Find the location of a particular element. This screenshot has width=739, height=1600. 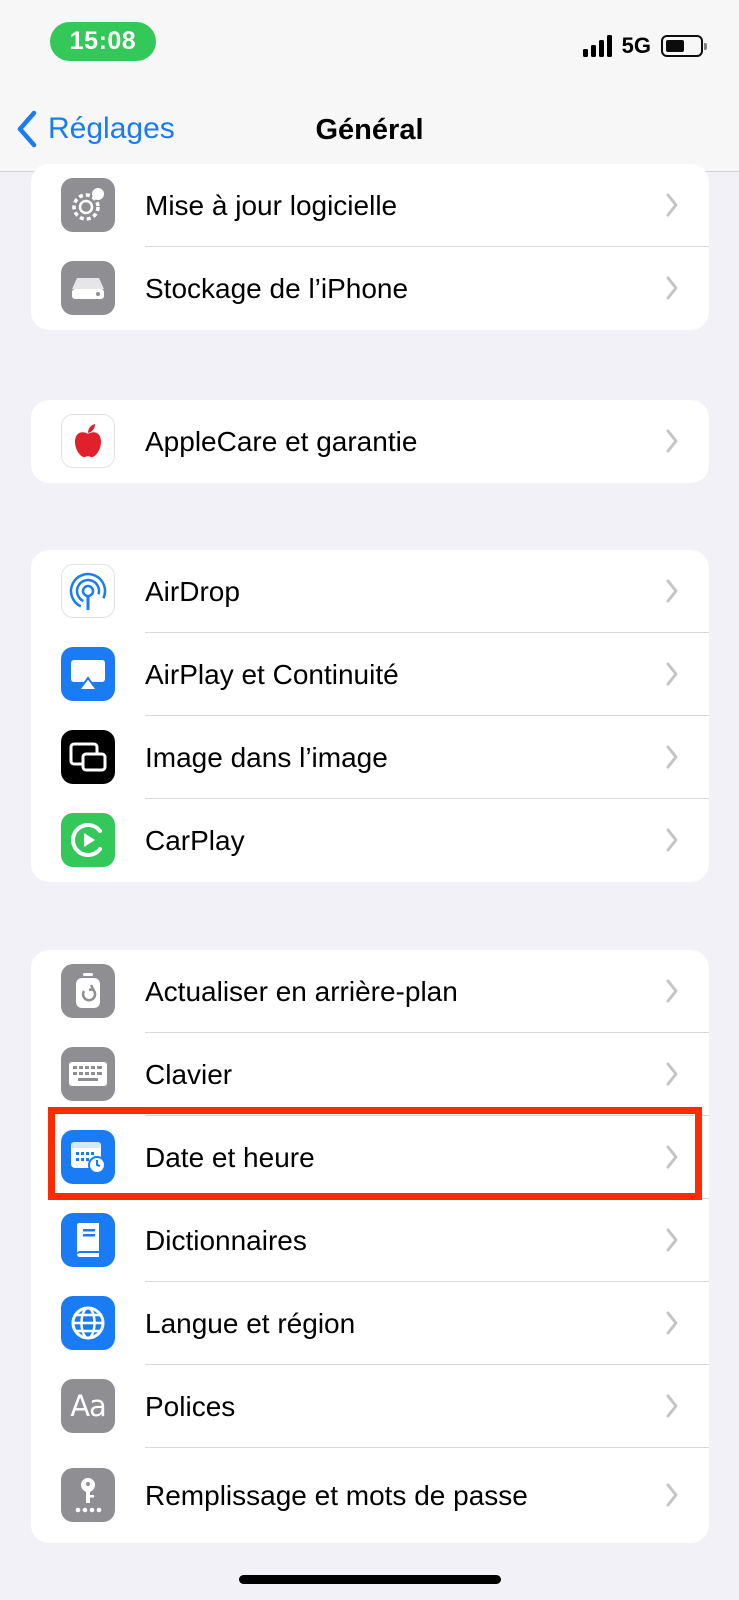

row-label: Image dans l’image is located at coordinates (266, 757).